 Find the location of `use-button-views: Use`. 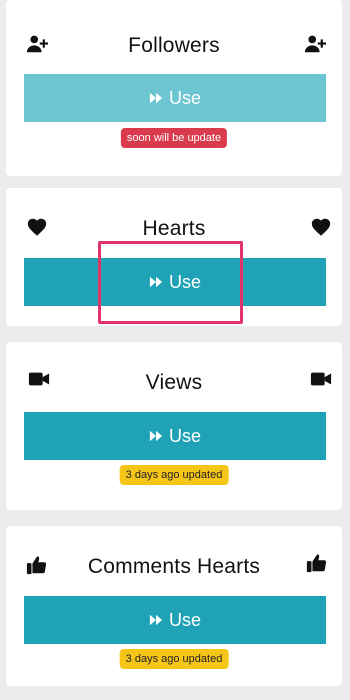

use-button-views: Use is located at coordinates (175, 436).